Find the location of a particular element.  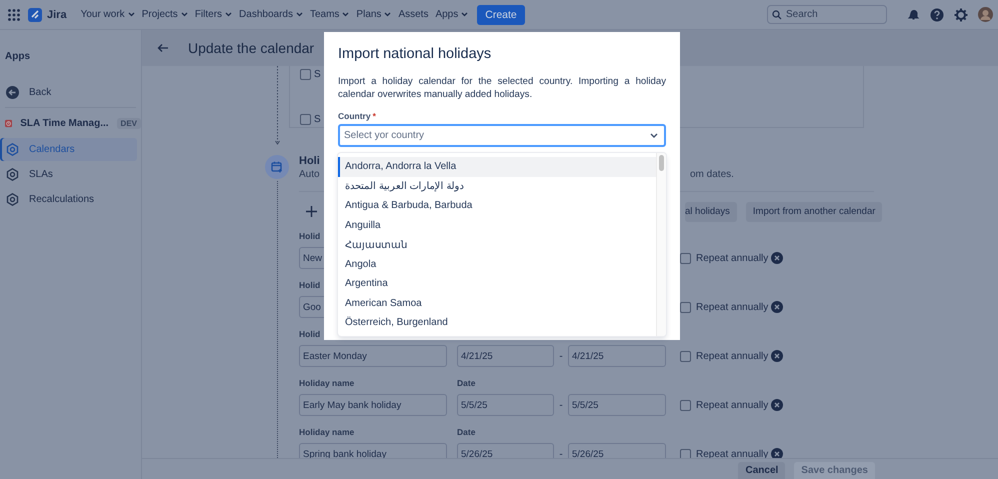

cancel-button: Cancel is located at coordinates (762, 470).